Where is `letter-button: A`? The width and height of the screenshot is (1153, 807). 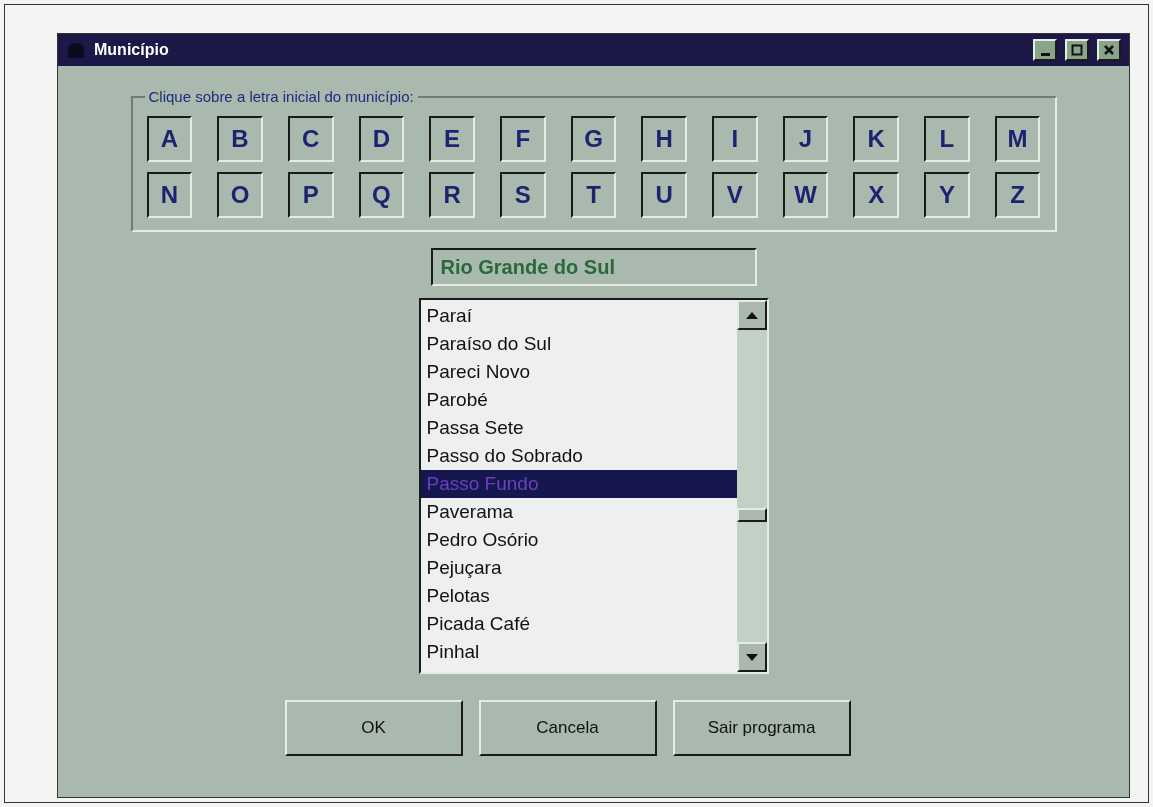
letter-button: A is located at coordinates (169, 139).